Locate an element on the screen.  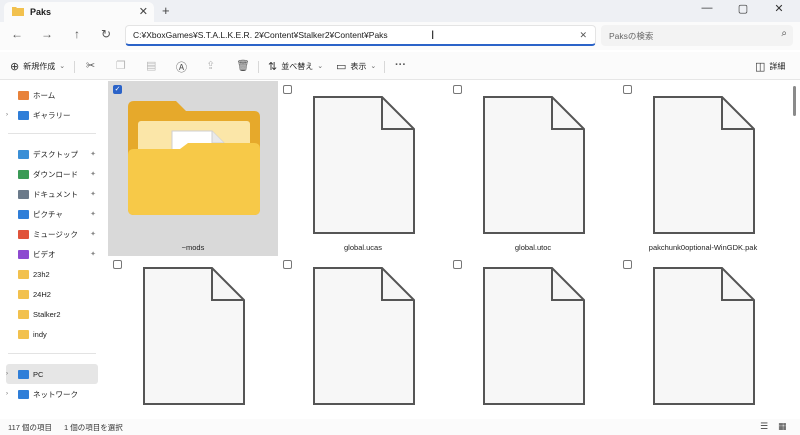
text-cursor-icon: I is located at coordinates (433, 35).